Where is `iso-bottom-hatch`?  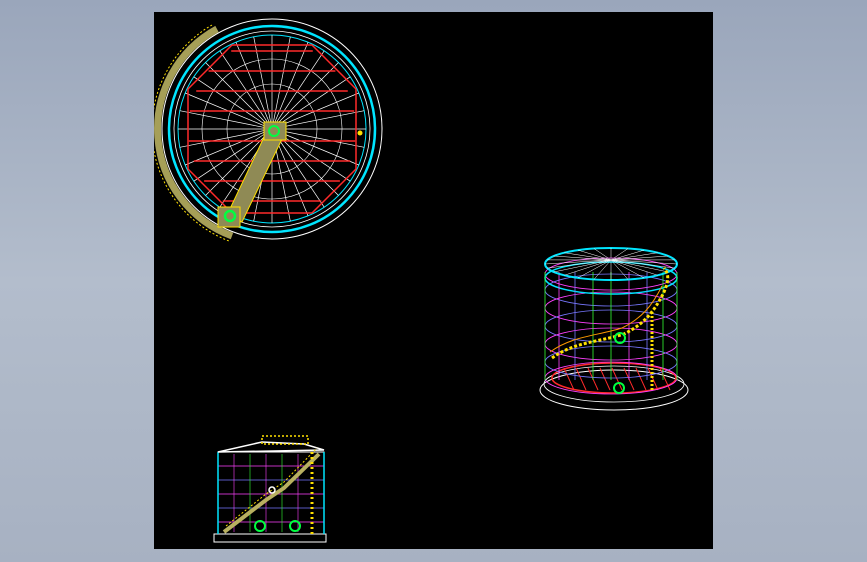 iso-bottom-hatch is located at coordinates (617, 379).